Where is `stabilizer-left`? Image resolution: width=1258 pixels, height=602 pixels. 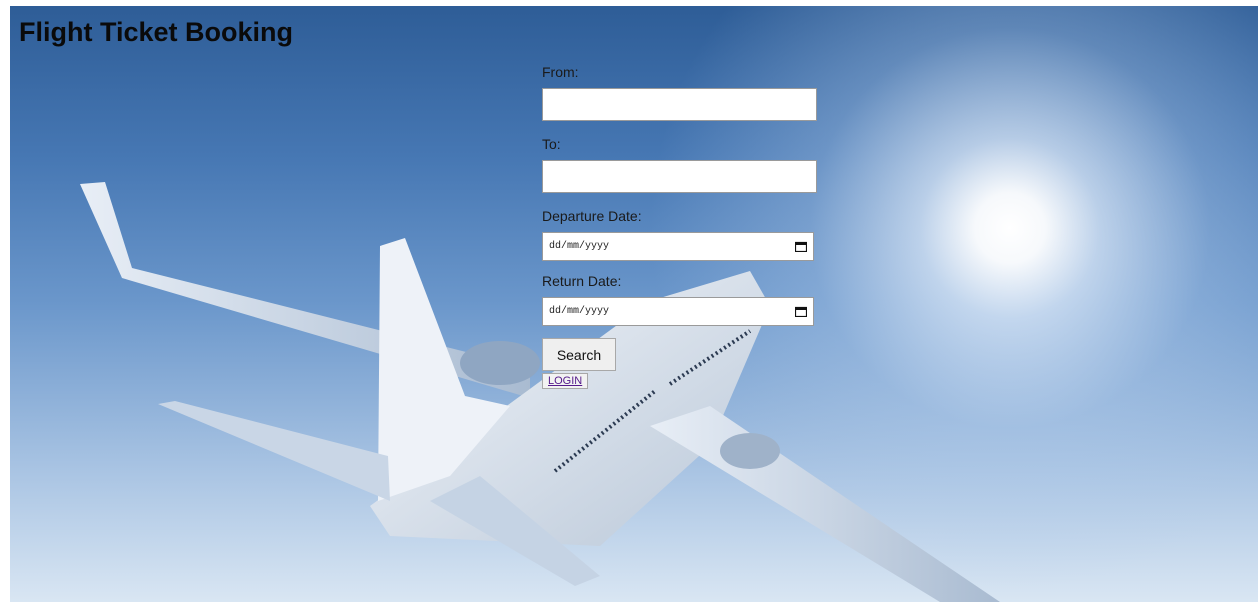
stabilizer-left is located at coordinates (274, 451).